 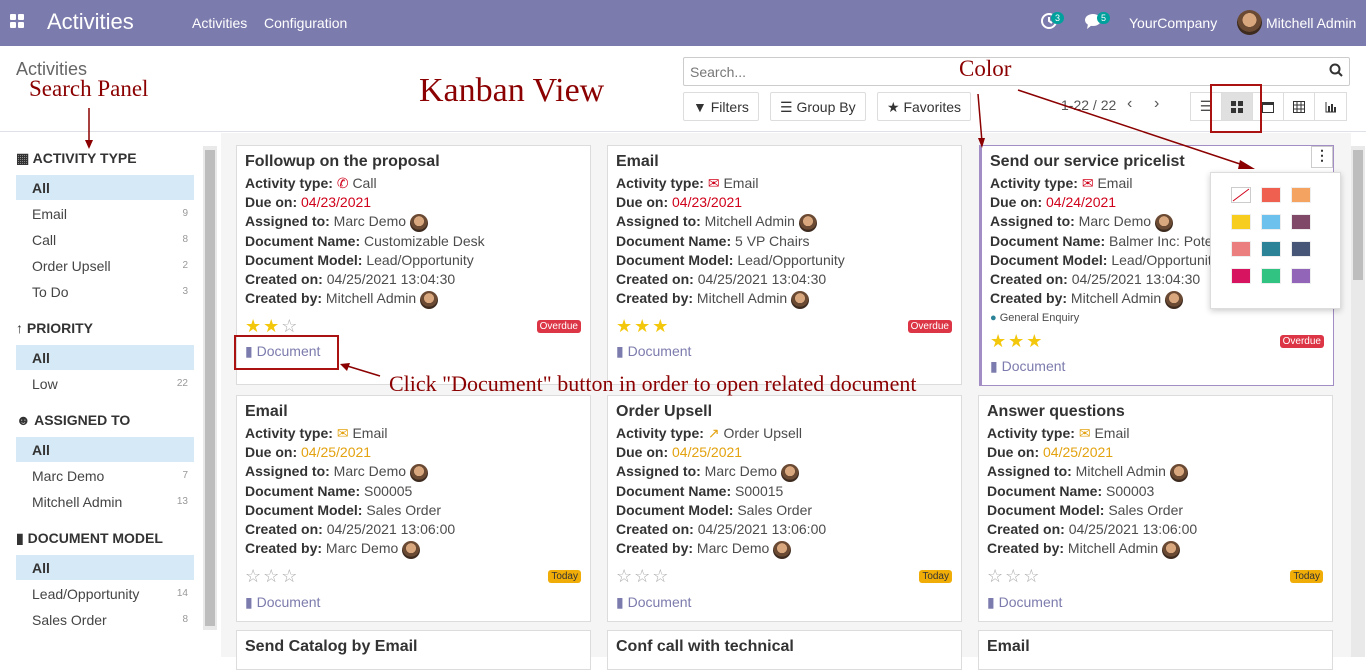 I want to click on filter-activity-email: Email 9, so click(x=105, y=213).